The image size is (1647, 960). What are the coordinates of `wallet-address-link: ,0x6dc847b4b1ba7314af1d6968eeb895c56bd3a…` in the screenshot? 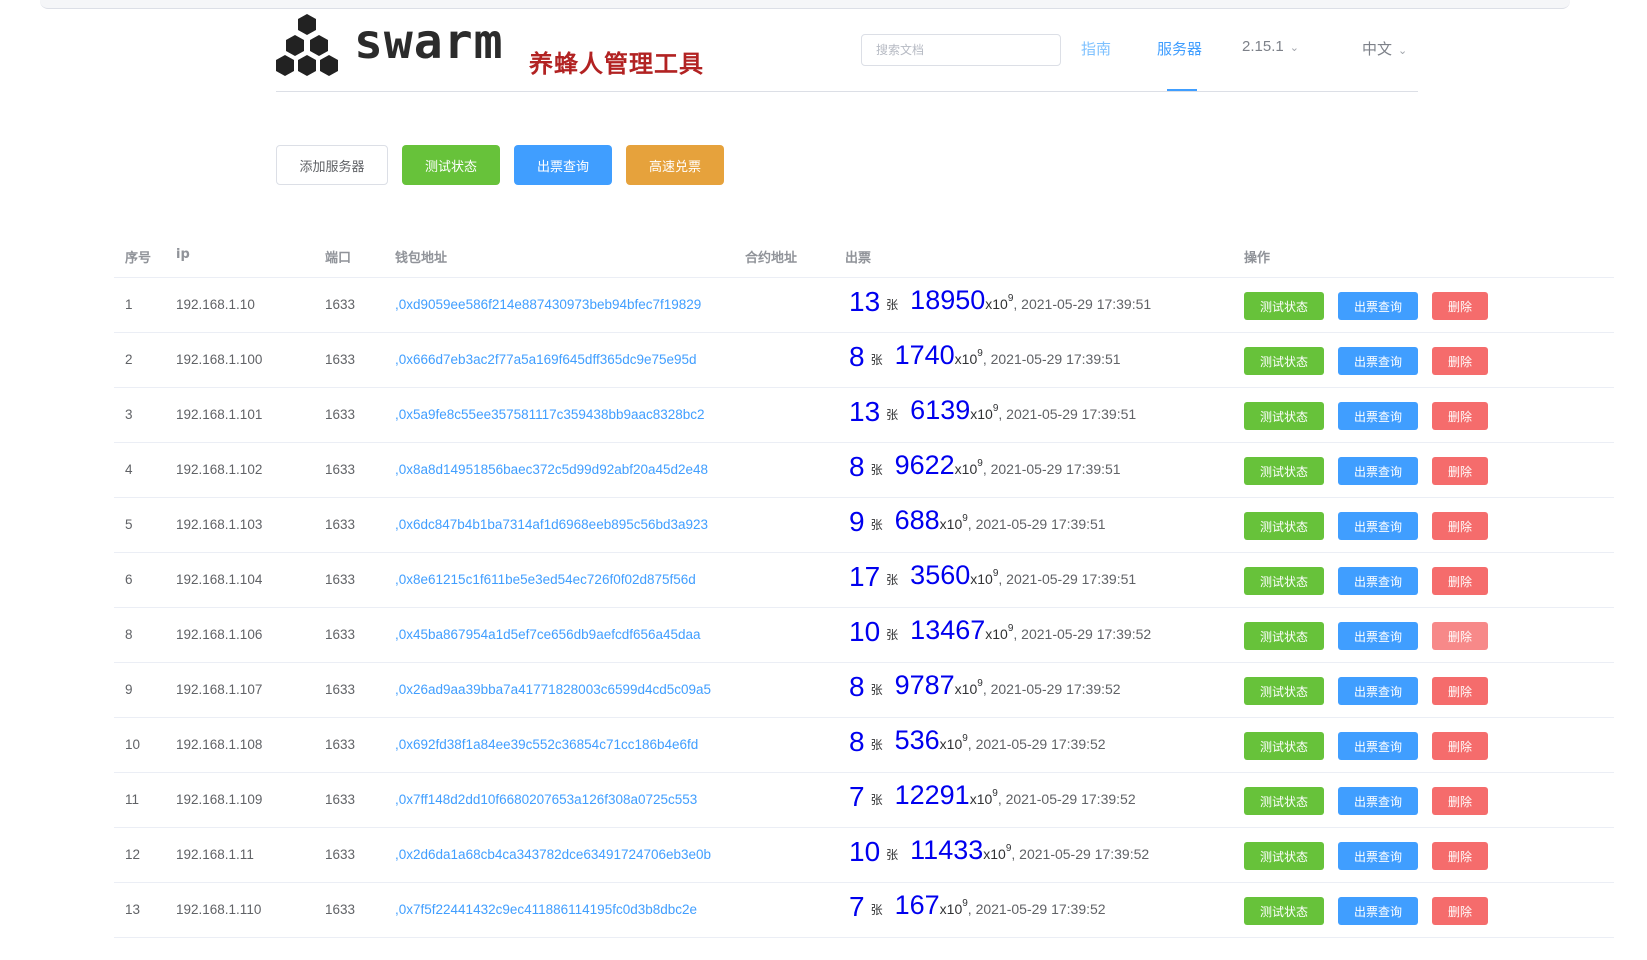 It's located at (551, 524).